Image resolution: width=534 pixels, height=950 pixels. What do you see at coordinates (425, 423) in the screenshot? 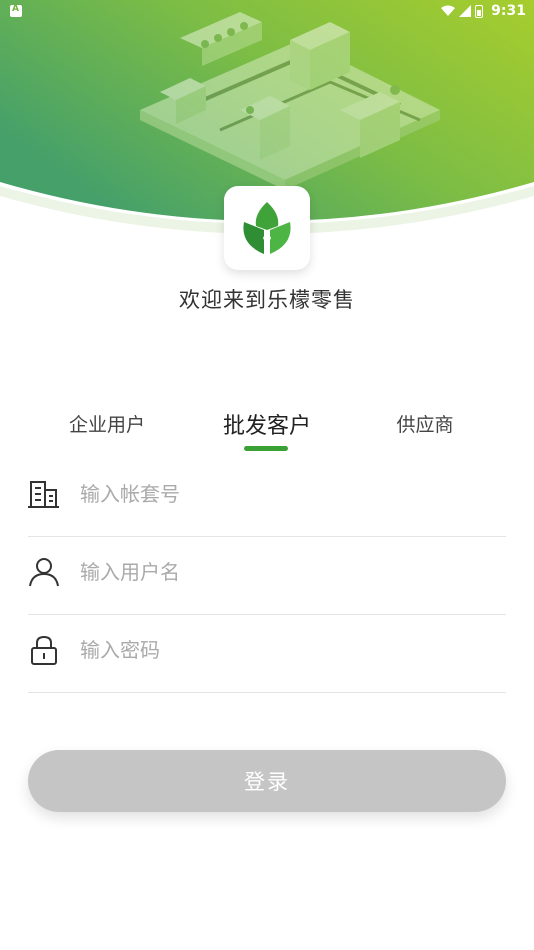
I see `tab-supplier: 供应商` at bounding box center [425, 423].